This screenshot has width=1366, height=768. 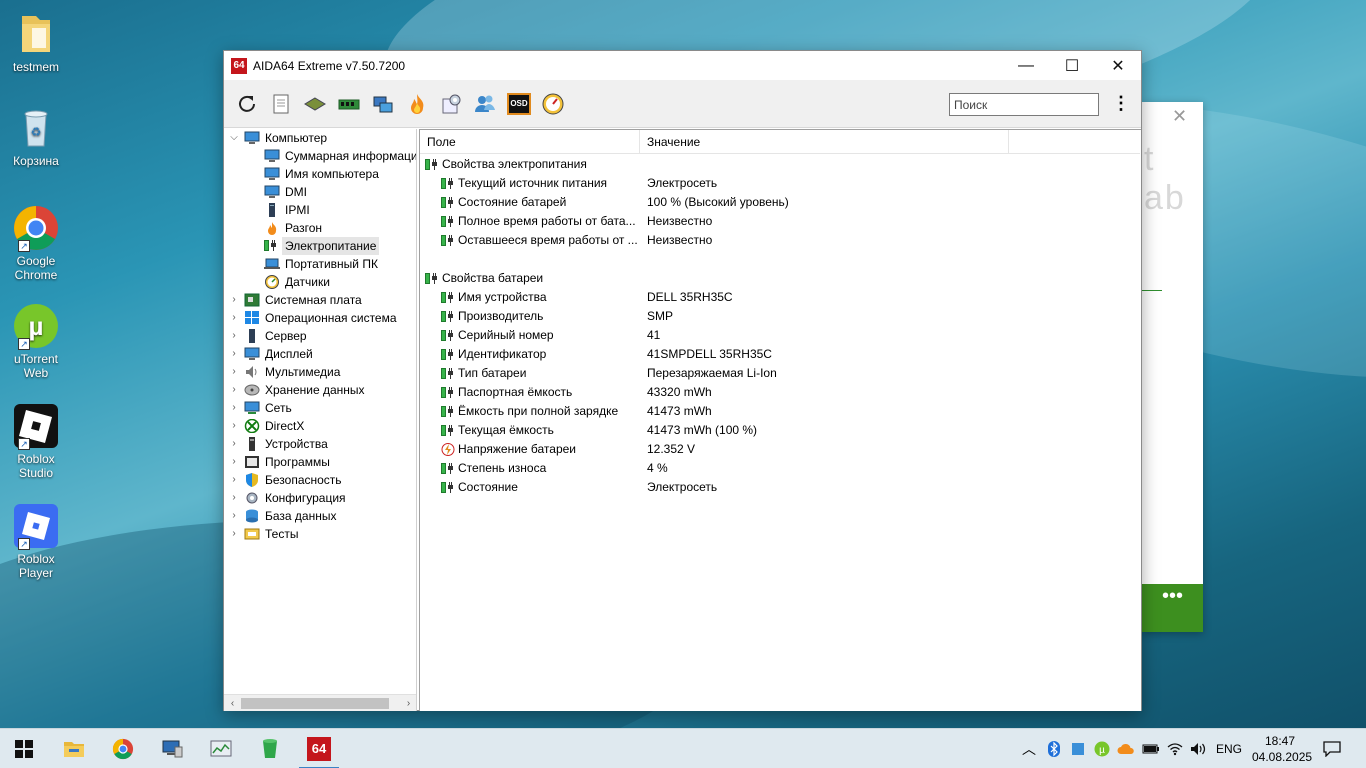 I want to click on desktop-icon-testmem: testmem, so click(x=36, y=42).